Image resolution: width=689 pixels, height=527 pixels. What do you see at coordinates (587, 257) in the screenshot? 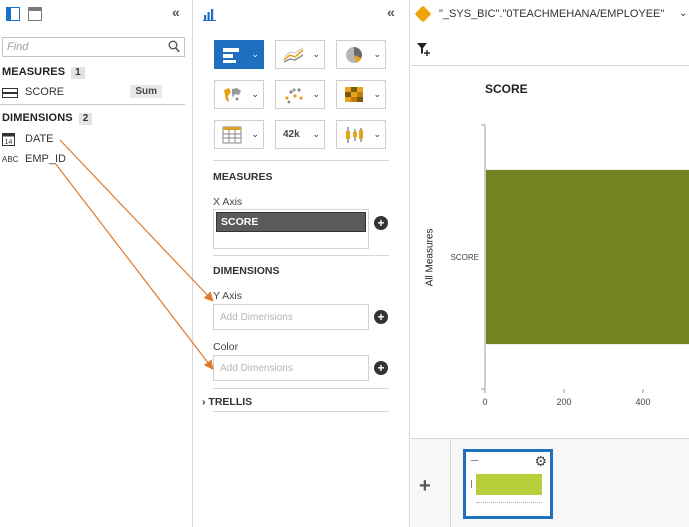
I see `bar-score` at bounding box center [587, 257].